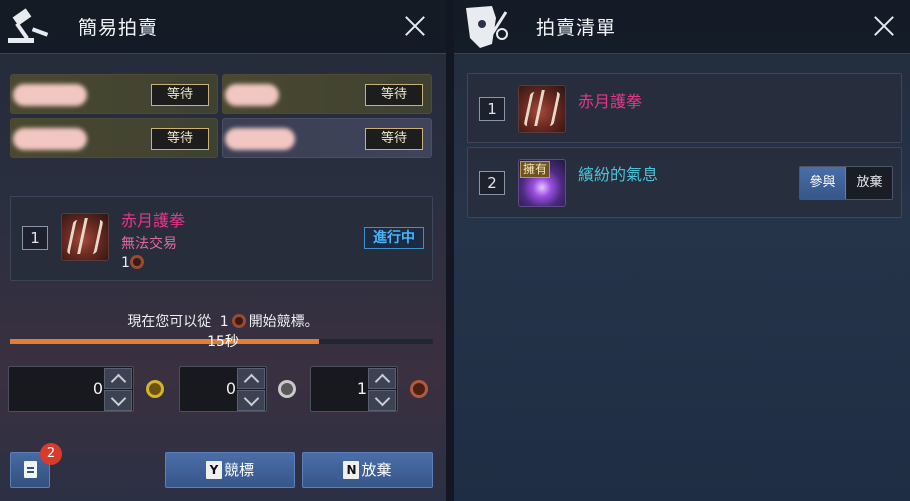 The width and height of the screenshot is (910, 501). I want to click on panel-divider, so click(450, 250).